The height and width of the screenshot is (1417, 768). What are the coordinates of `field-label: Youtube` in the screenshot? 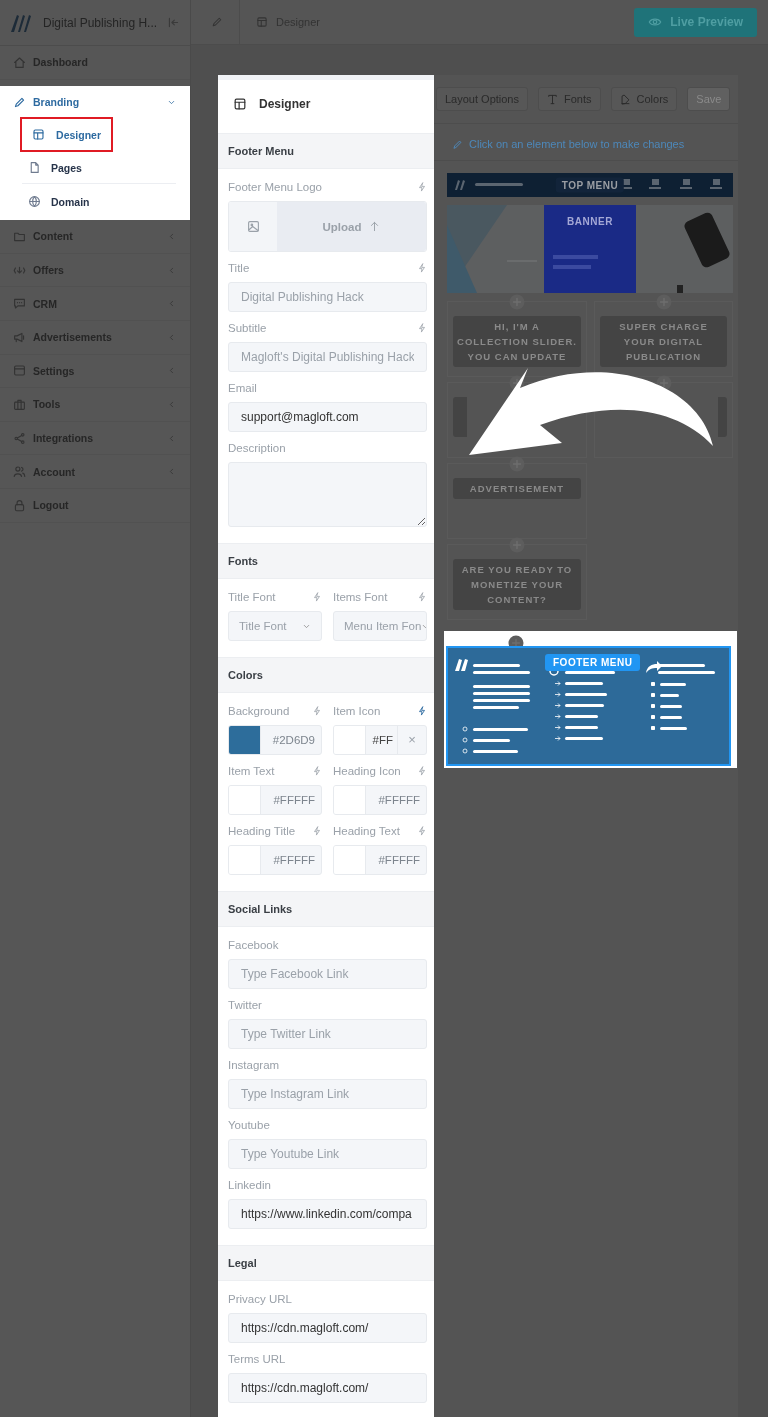 It's located at (249, 1124).